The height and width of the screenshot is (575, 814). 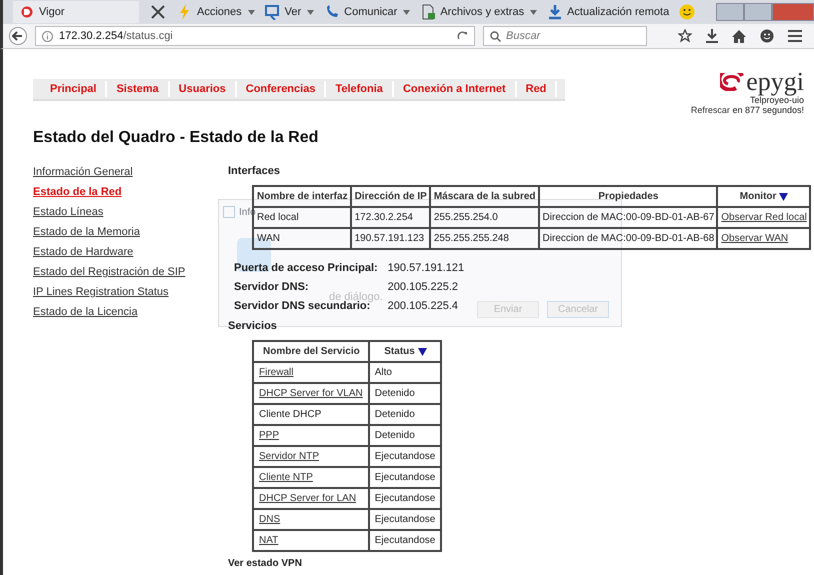 I want to click on refresh-text: Refrescar en 877 segundos!, so click(x=747, y=110).